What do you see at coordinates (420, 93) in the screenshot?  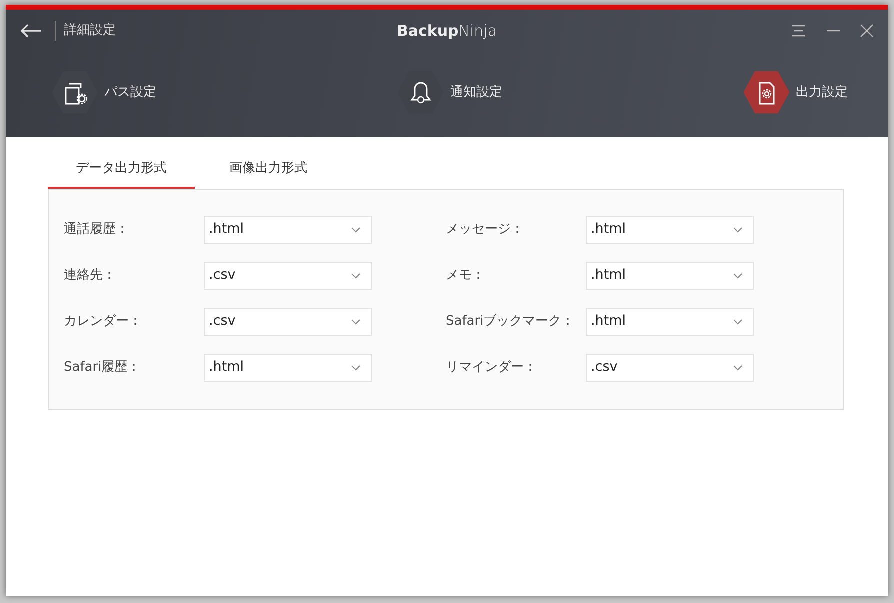 I see `bell-gear-icon` at bounding box center [420, 93].